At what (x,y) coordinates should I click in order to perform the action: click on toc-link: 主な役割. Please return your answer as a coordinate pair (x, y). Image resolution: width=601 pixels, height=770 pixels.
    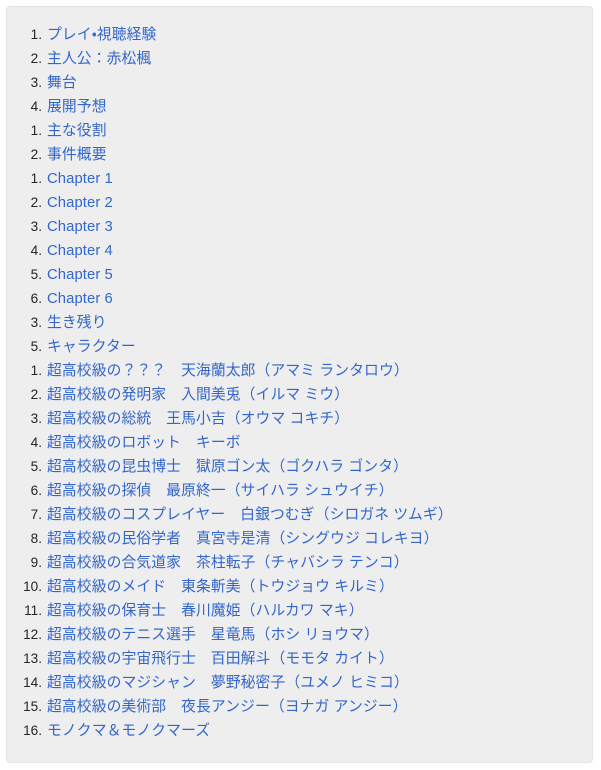
    Looking at the image, I should click on (77, 131).